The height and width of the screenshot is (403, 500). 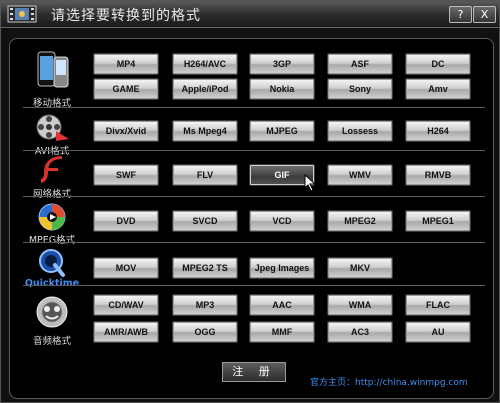 What do you see at coordinates (52, 127) in the screenshot?
I see `film-reel-icon` at bounding box center [52, 127].